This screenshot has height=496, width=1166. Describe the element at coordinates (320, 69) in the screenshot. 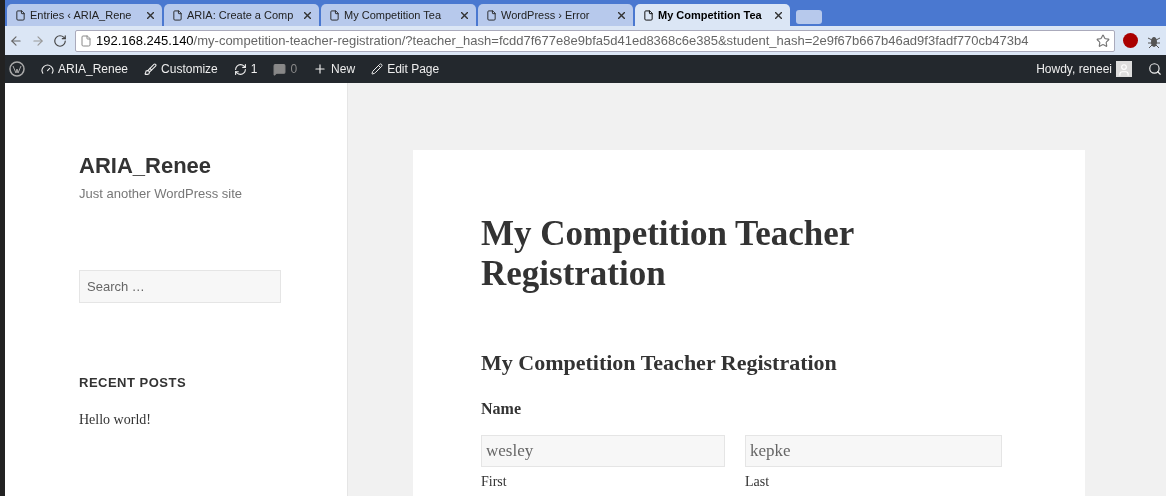

I see `plus-icon` at that location.